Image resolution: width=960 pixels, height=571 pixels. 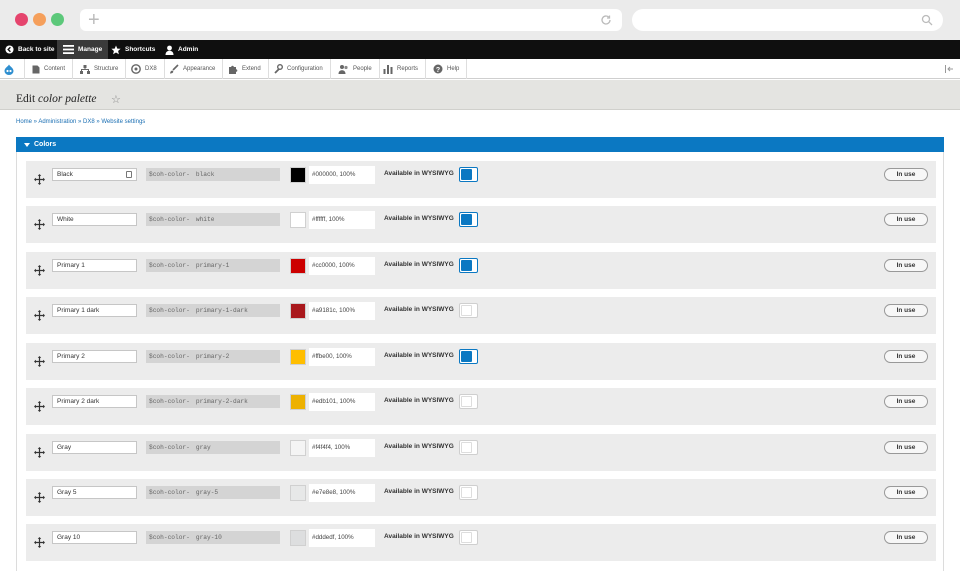 I want to click on color-hex-field: #e7e8e8, 100%, so click(x=342, y=493).